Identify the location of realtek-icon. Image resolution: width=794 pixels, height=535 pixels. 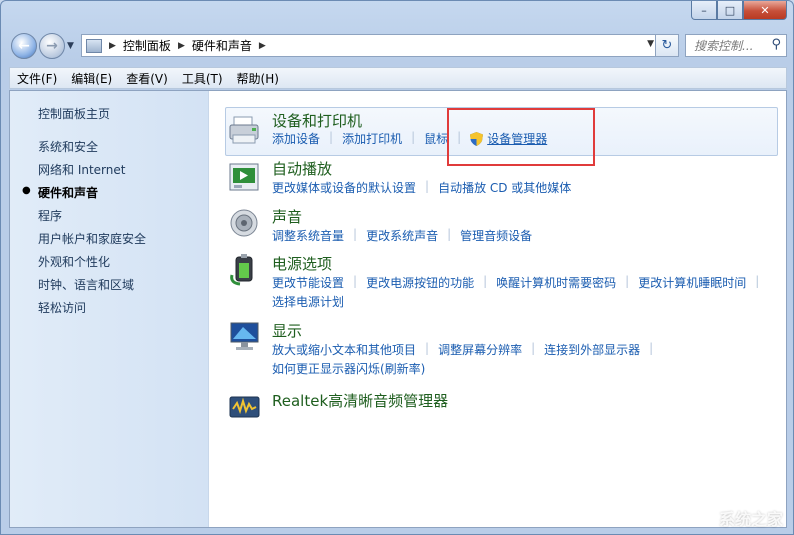
(245, 406).